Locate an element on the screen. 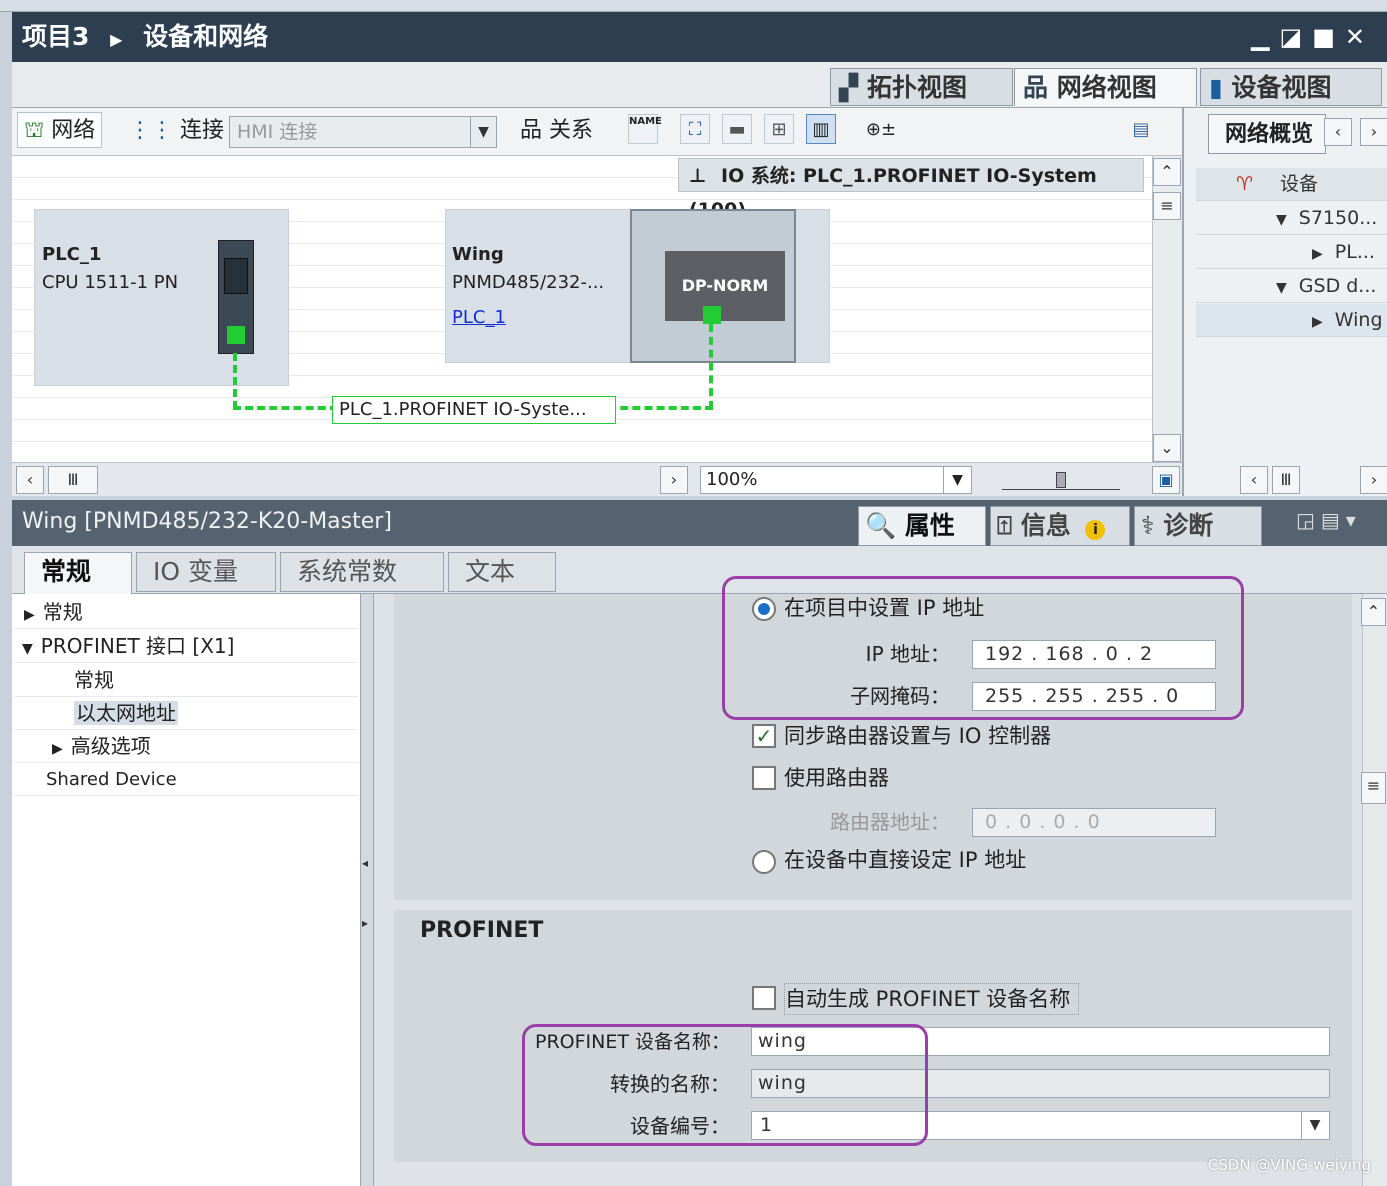  nav-item-ethernet-address: 以太网地址 is located at coordinates (186, 713).